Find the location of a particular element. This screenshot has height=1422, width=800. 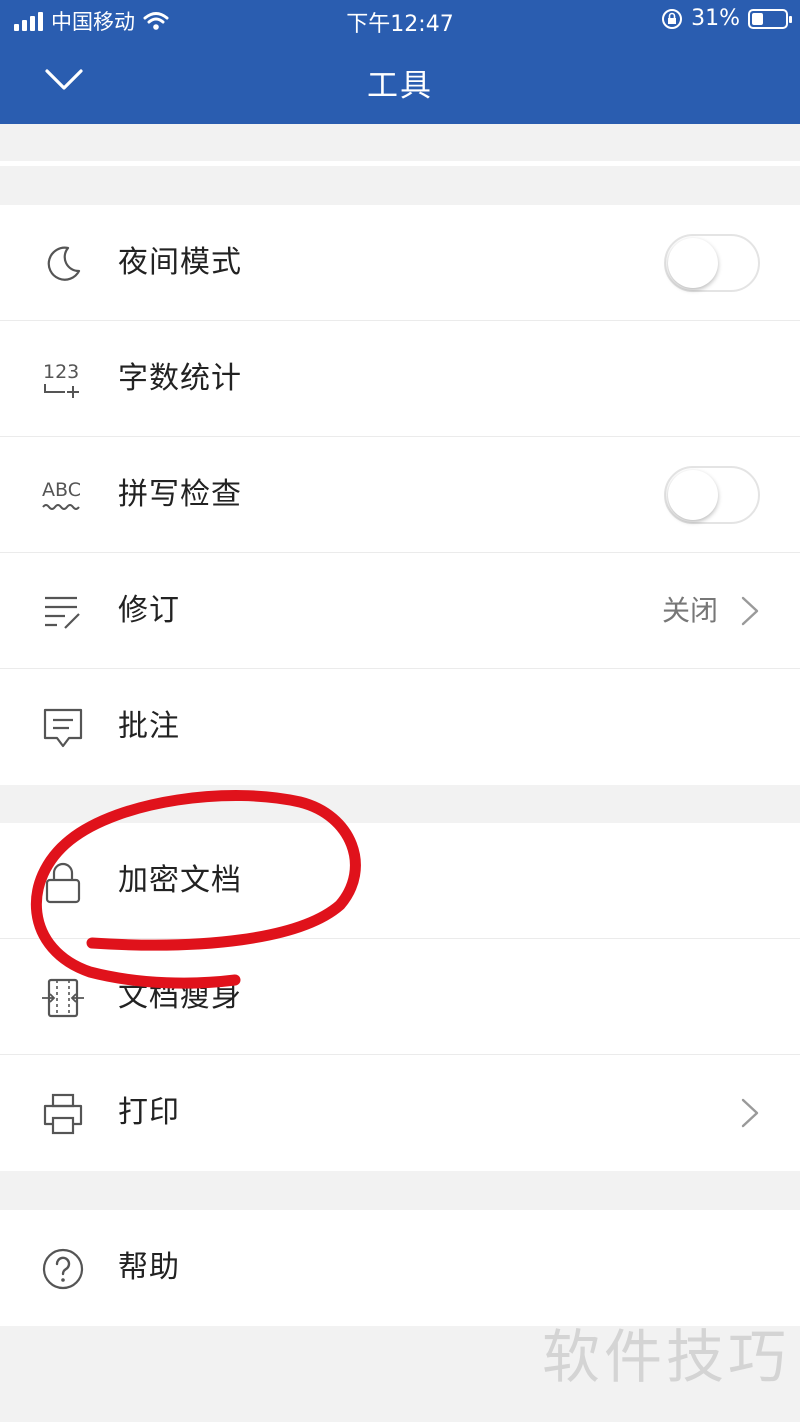

print-label: 打印 is located at coordinates (149, 1112).